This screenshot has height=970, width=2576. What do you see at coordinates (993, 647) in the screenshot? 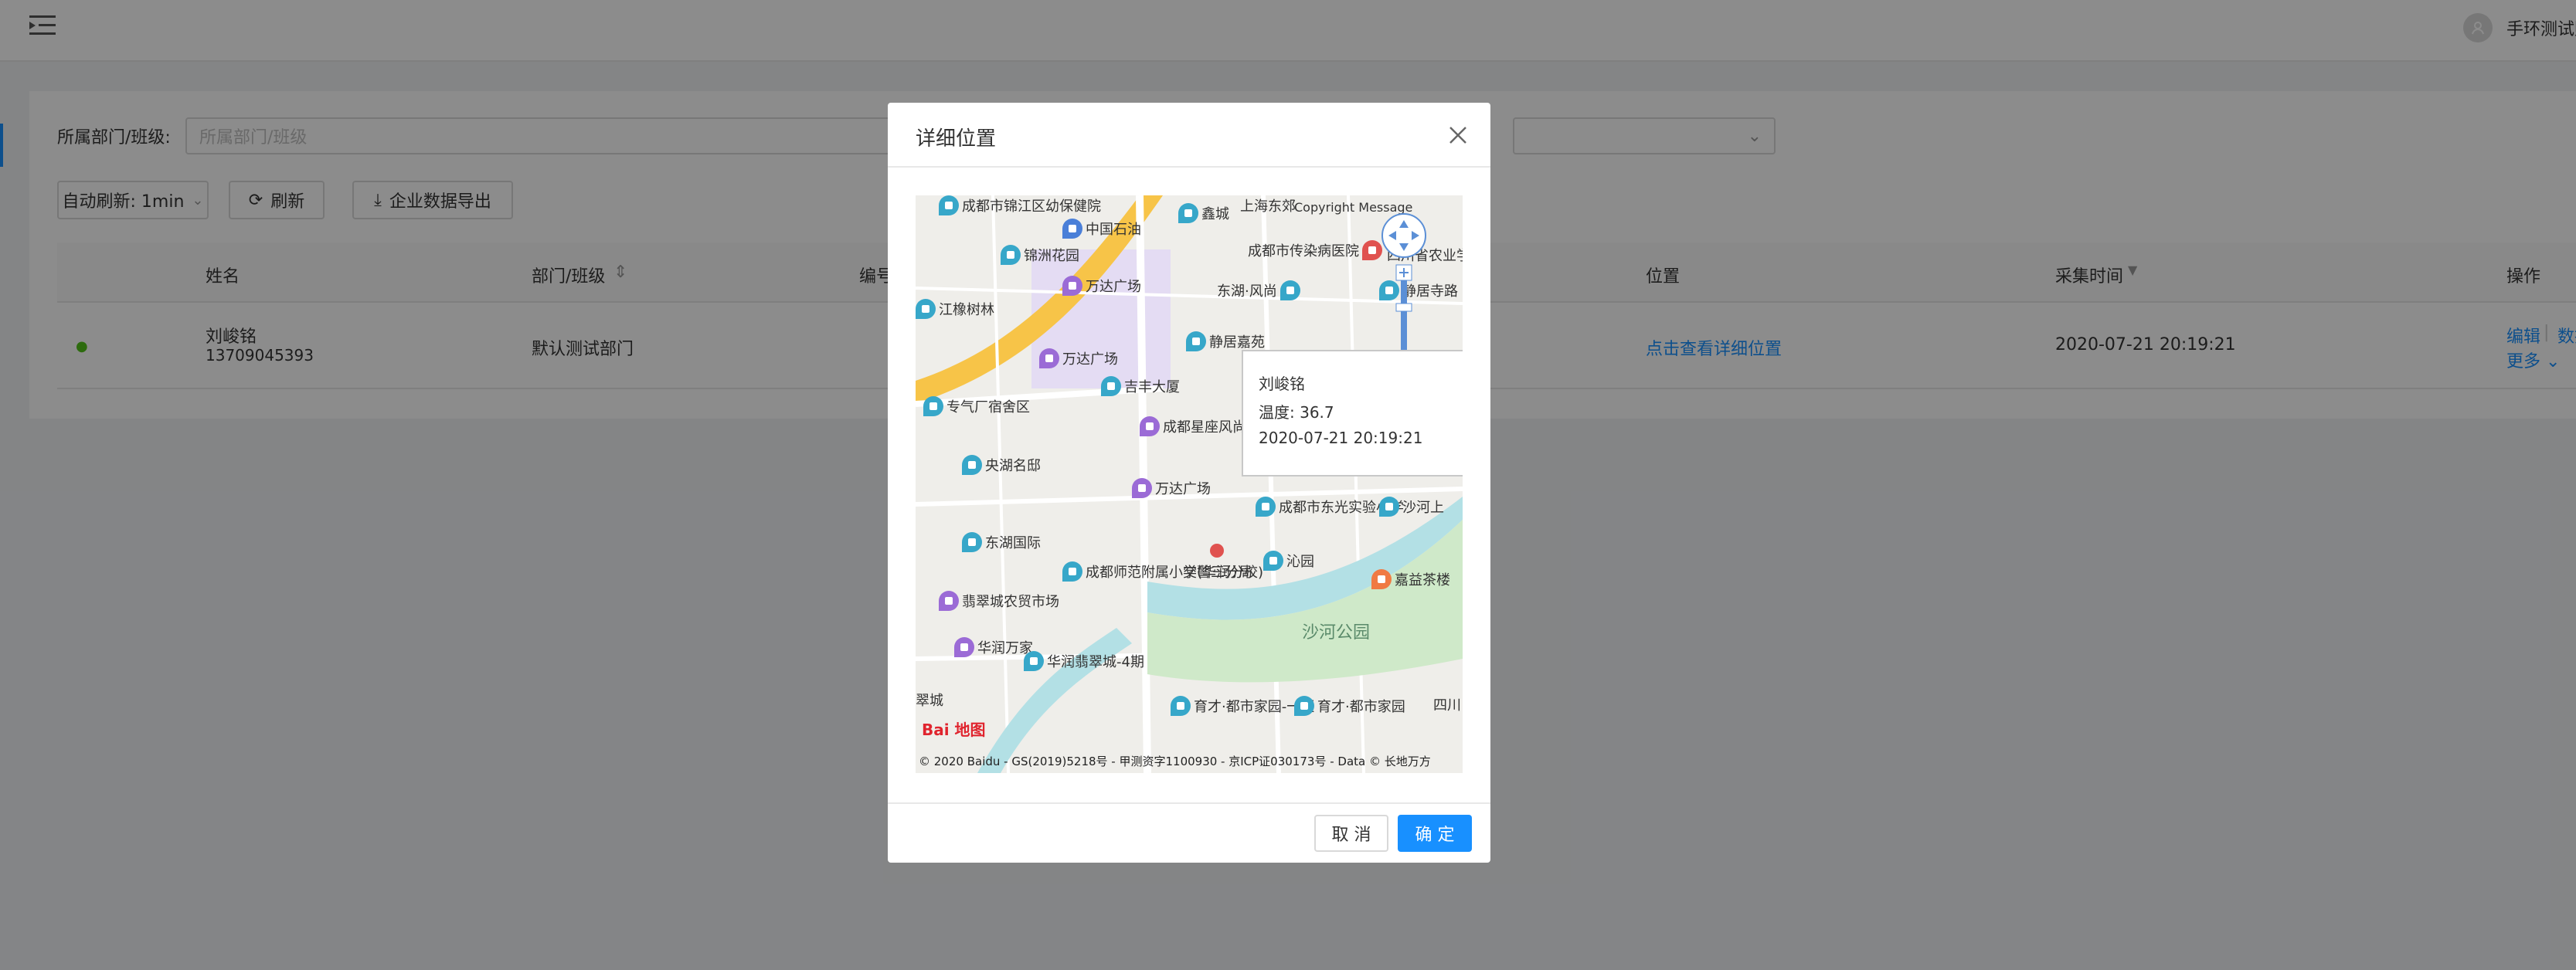
I see `map-poi: 华润万家` at bounding box center [993, 647].